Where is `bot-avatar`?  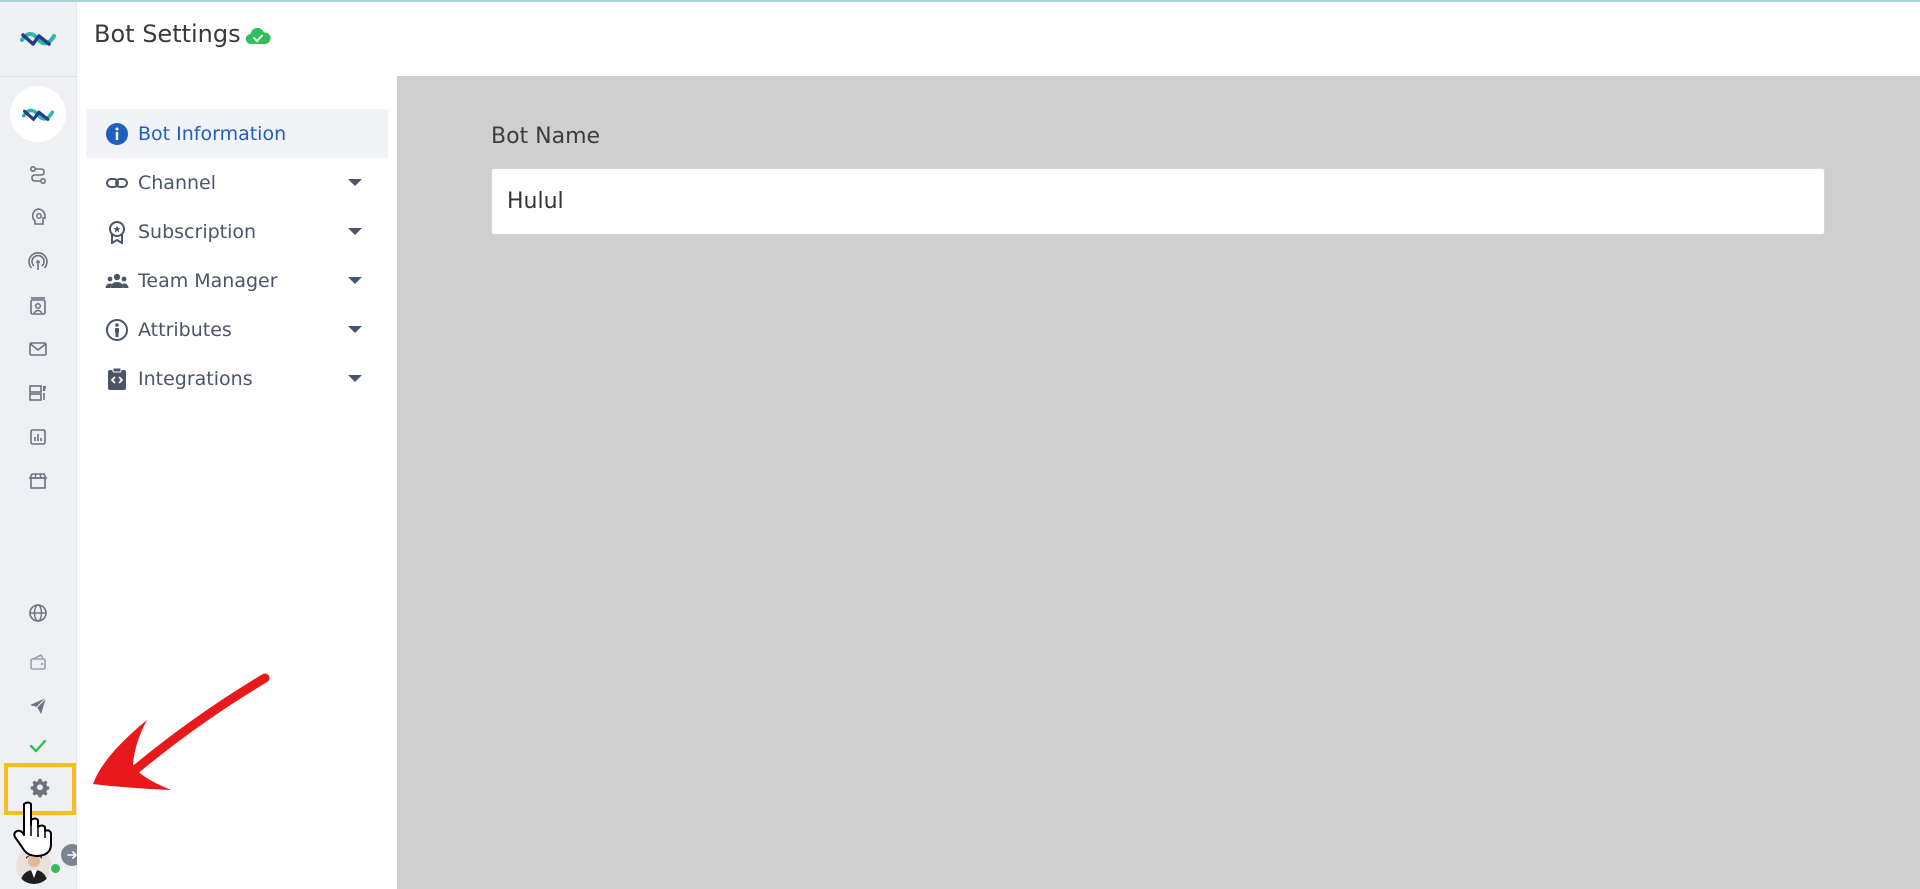
bot-avatar is located at coordinates (38, 114).